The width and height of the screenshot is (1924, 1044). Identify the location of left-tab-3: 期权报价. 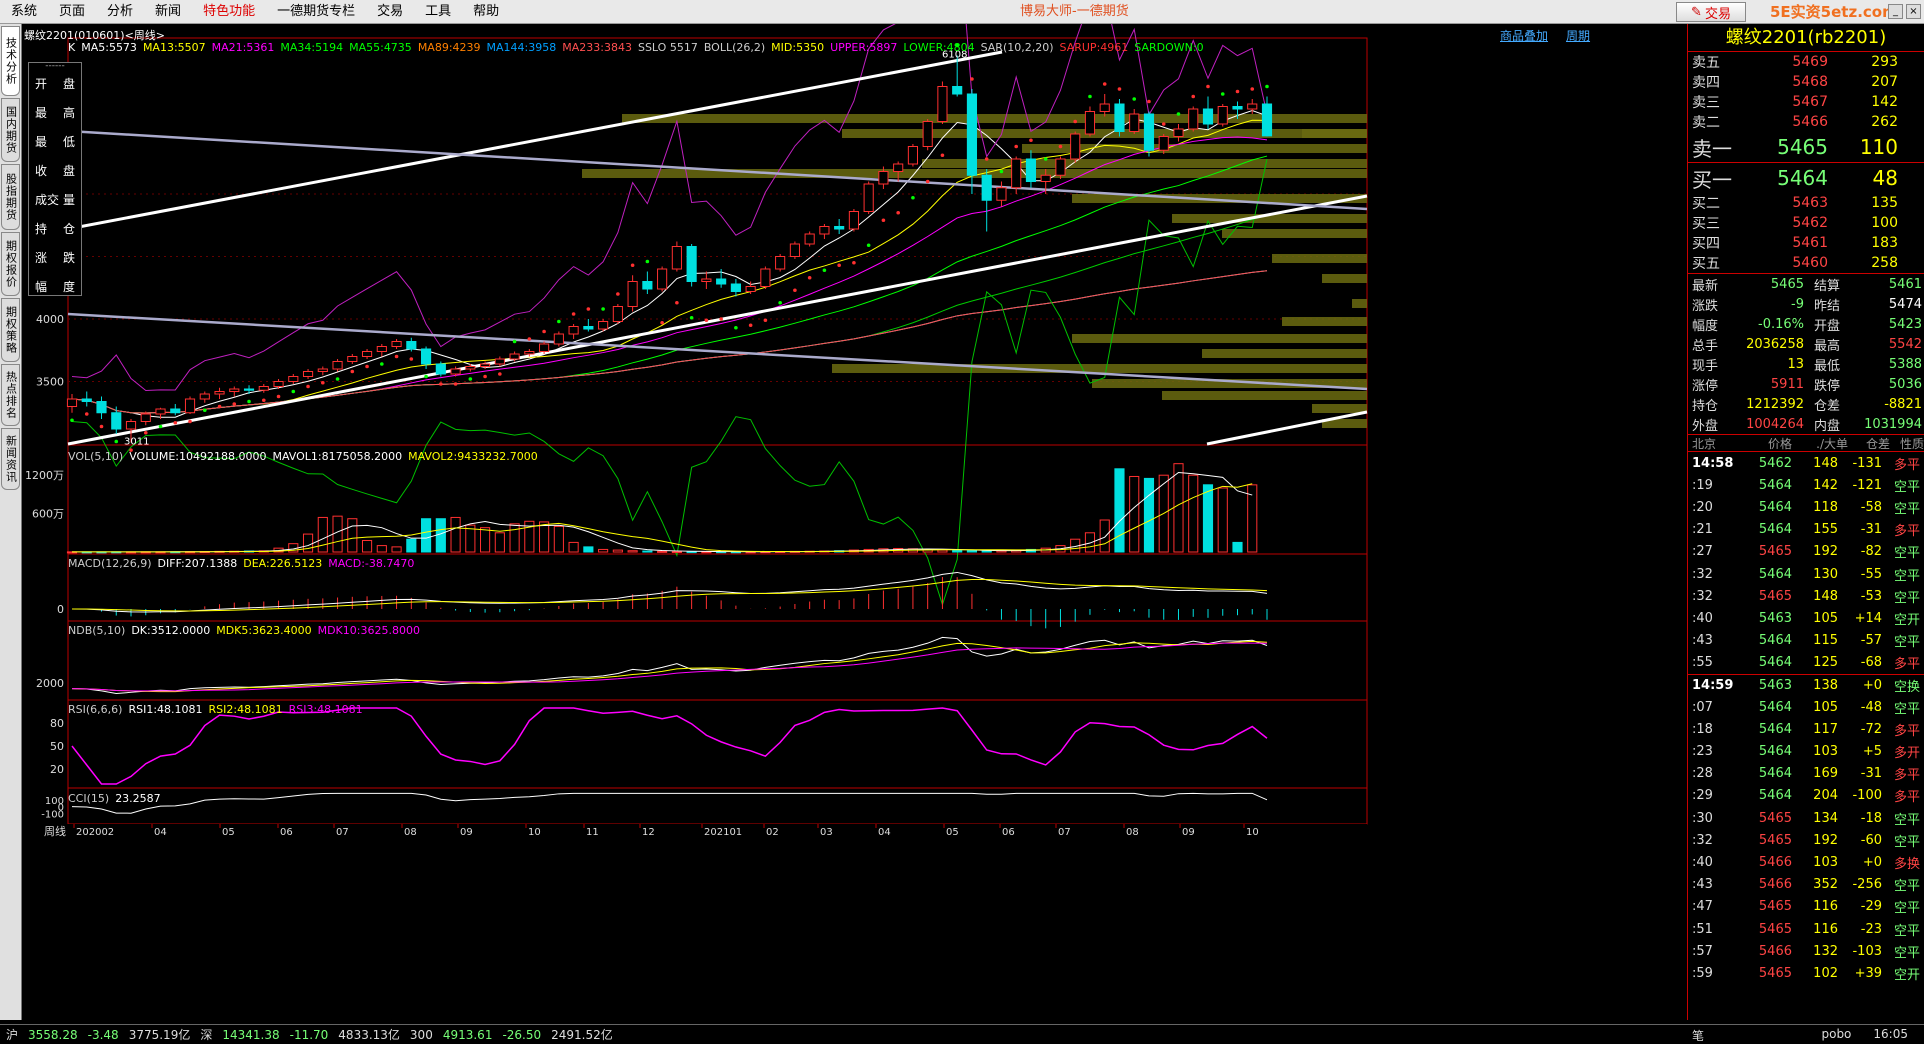
(10, 264).